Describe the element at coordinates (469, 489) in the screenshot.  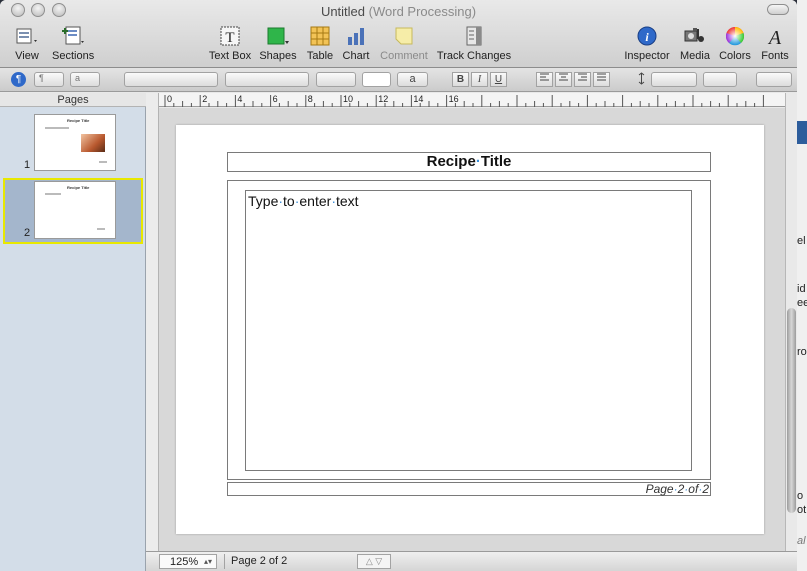
I see `footer-box: Page·2·of·2` at that location.